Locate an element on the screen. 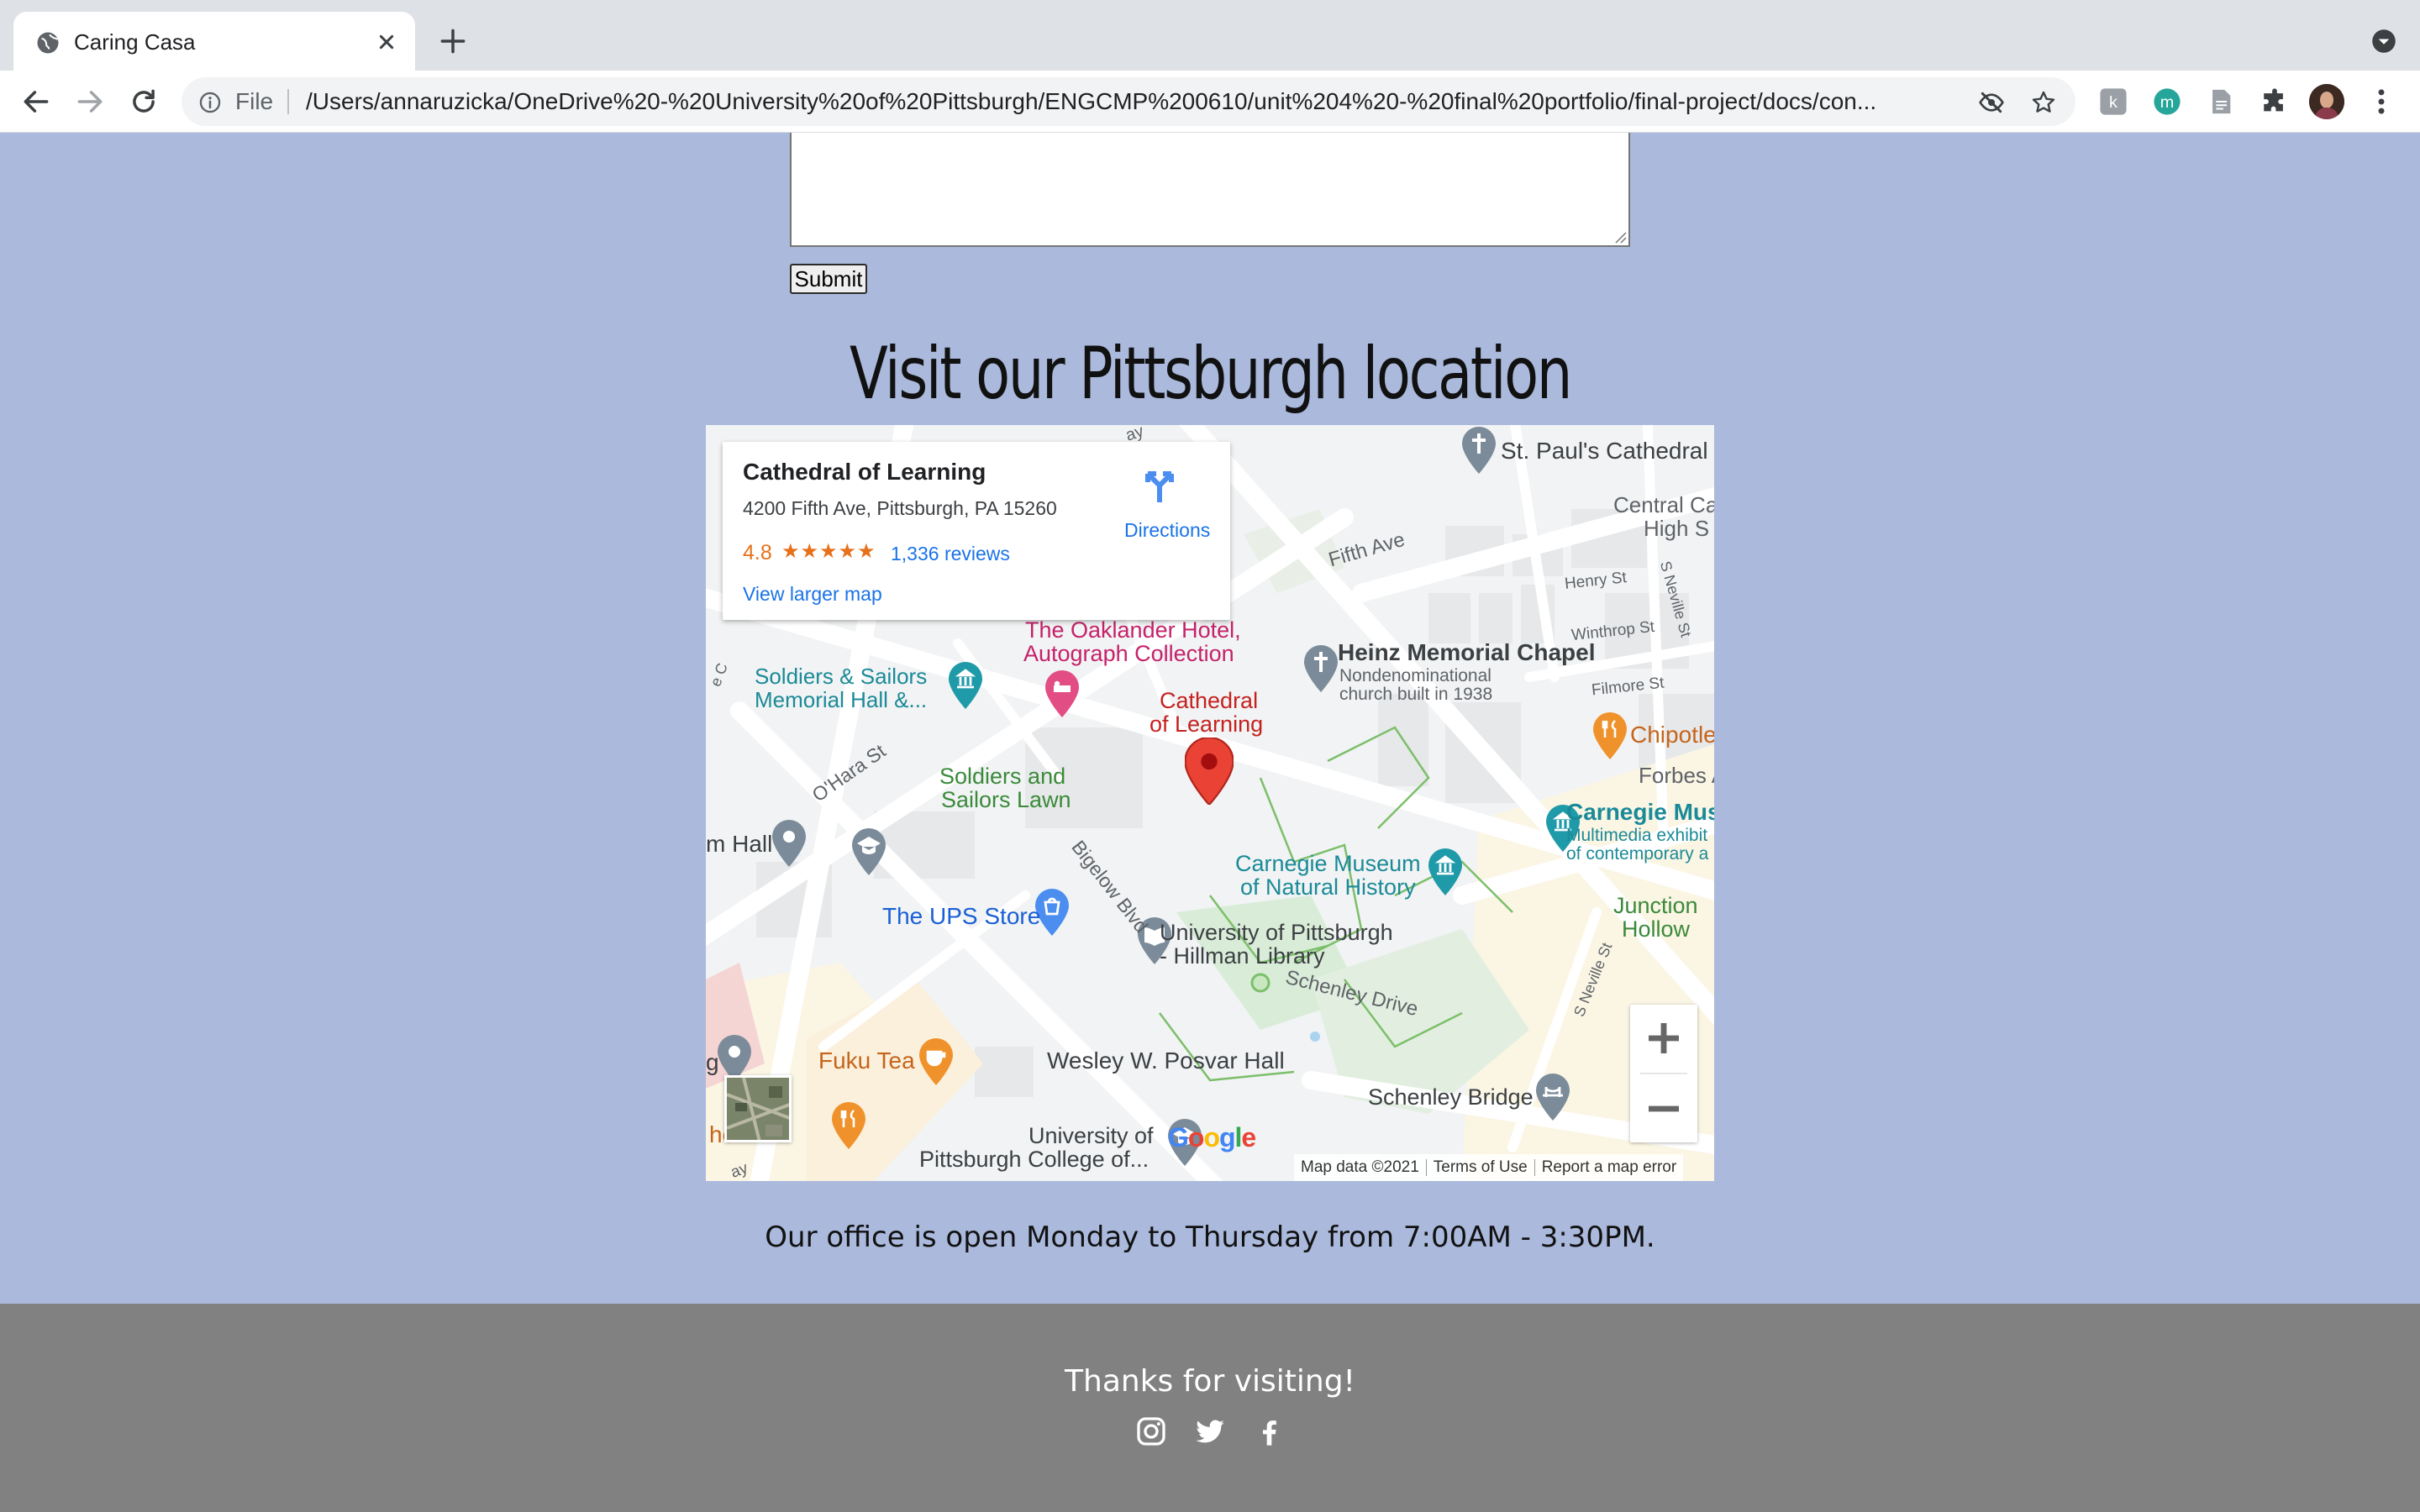  restaurant-pin-icon is located at coordinates (1610, 735).